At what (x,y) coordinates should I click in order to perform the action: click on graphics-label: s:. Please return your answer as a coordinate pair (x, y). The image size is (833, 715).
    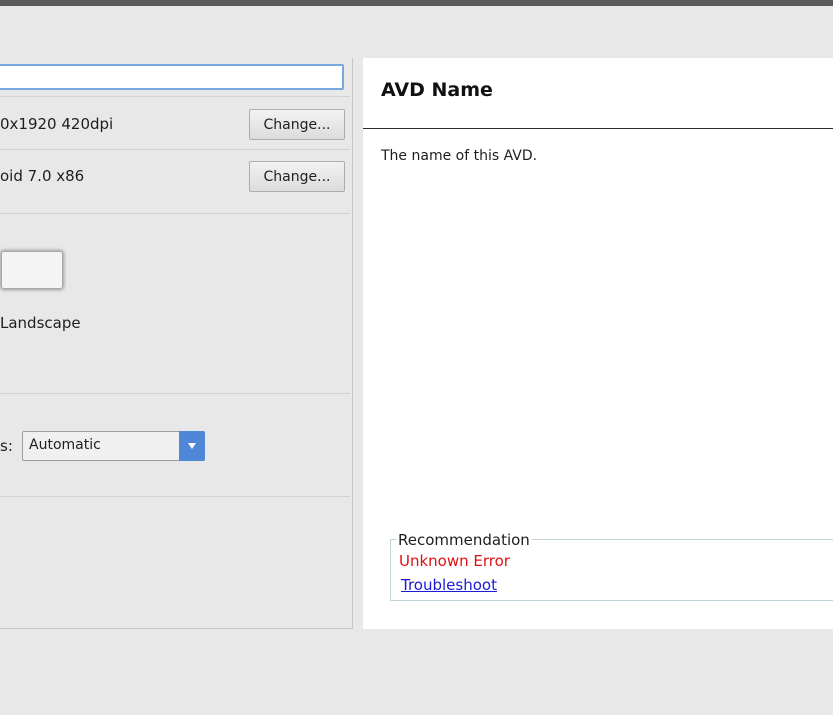
    Looking at the image, I should click on (6, 446).